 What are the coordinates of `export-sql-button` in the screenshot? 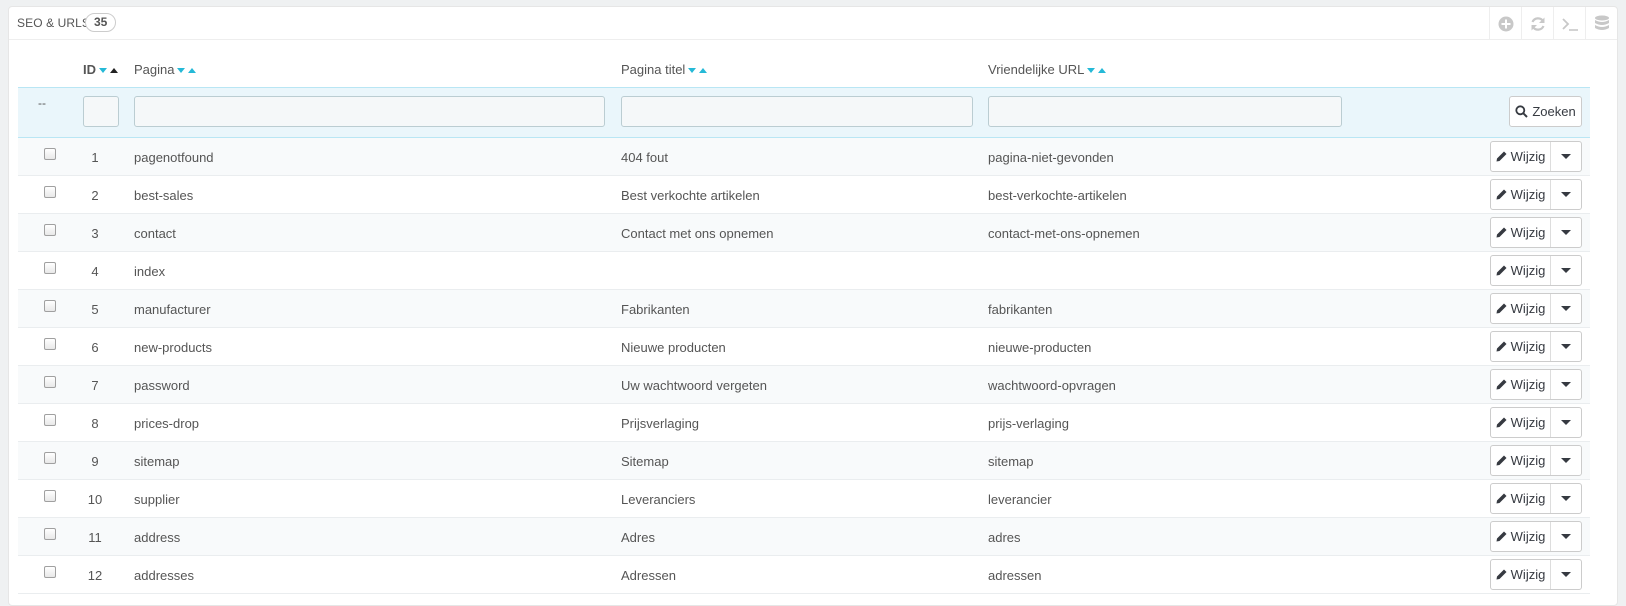 It's located at (1601, 23).